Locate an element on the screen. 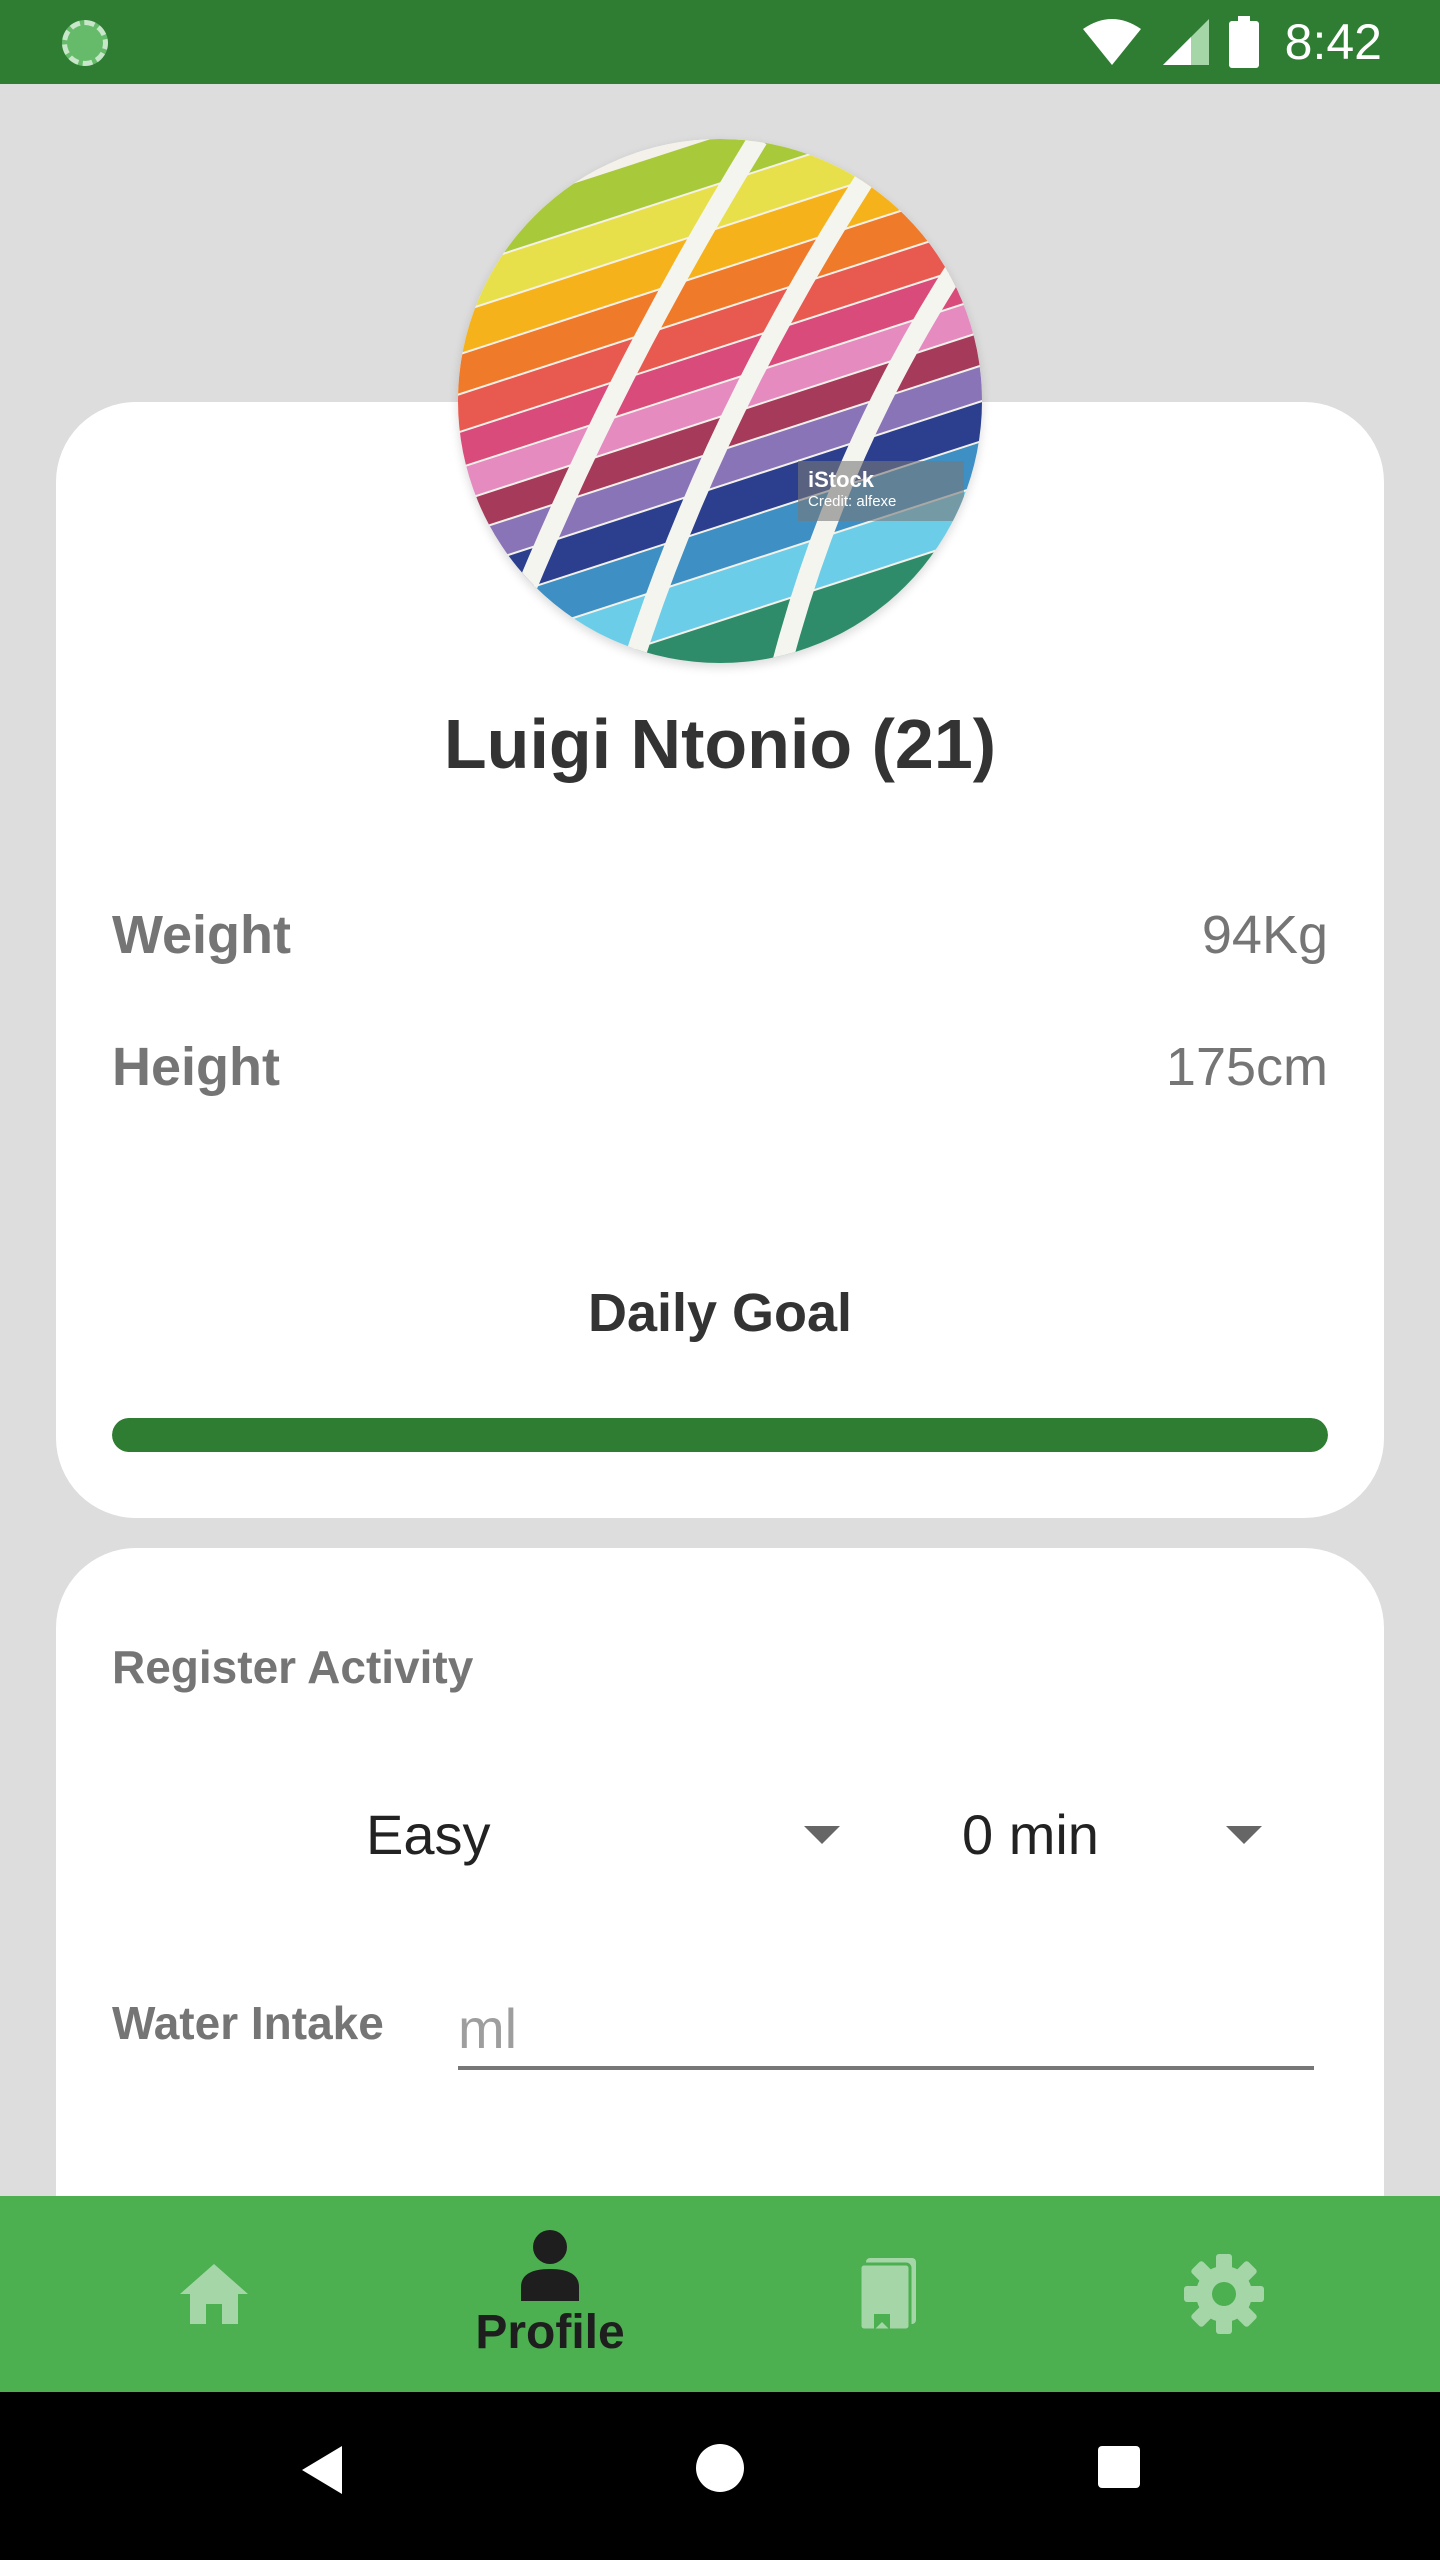  height-value: 175cm is located at coordinates (1246, 1067).